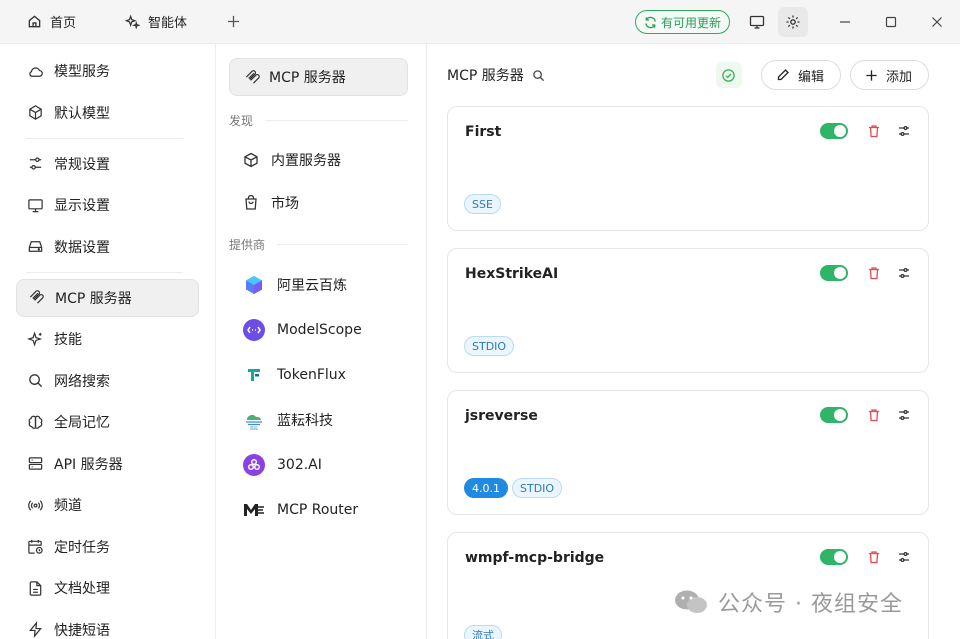 The height and width of the screenshot is (639, 960). What do you see at coordinates (63, 23) in the screenshot?
I see `tab-label: 首页` at bounding box center [63, 23].